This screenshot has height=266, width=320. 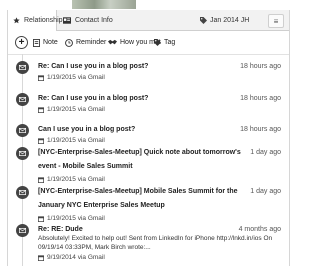 What do you see at coordinates (170, 42) in the screenshot?
I see `tag-label: Tag` at bounding box center [170, 42].